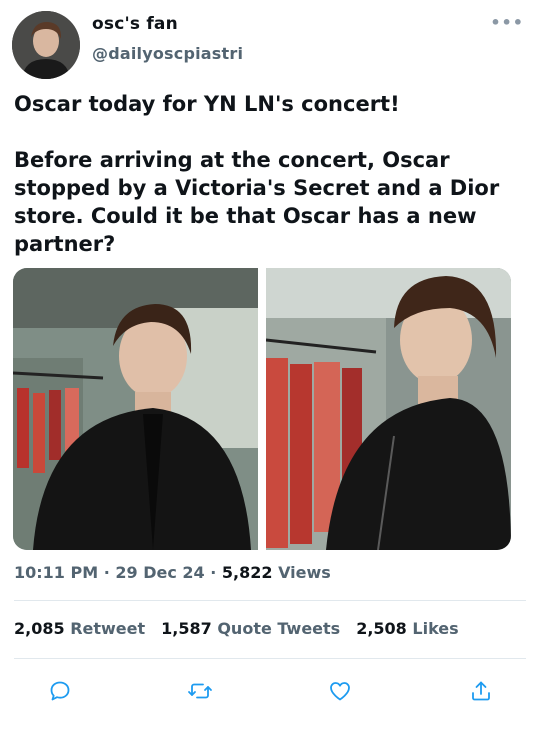 The image size is (540, 731). I want to click on retweets-count: 2,085, so click(39, 628).